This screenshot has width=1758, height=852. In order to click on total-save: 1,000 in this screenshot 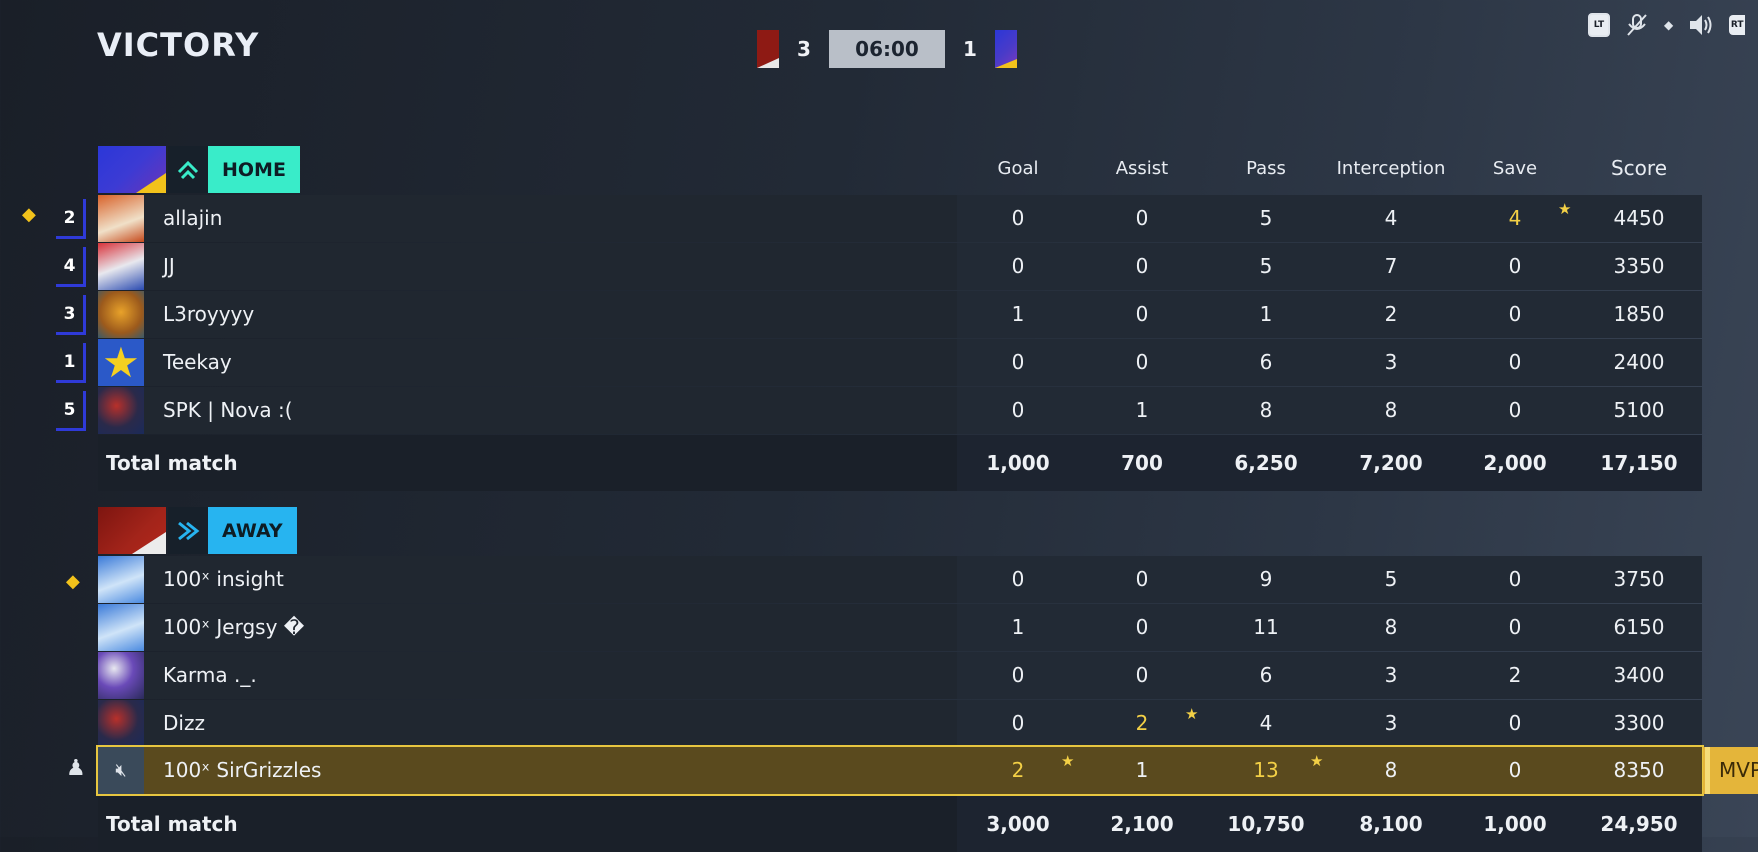, I will do `click(1515, 824)`.